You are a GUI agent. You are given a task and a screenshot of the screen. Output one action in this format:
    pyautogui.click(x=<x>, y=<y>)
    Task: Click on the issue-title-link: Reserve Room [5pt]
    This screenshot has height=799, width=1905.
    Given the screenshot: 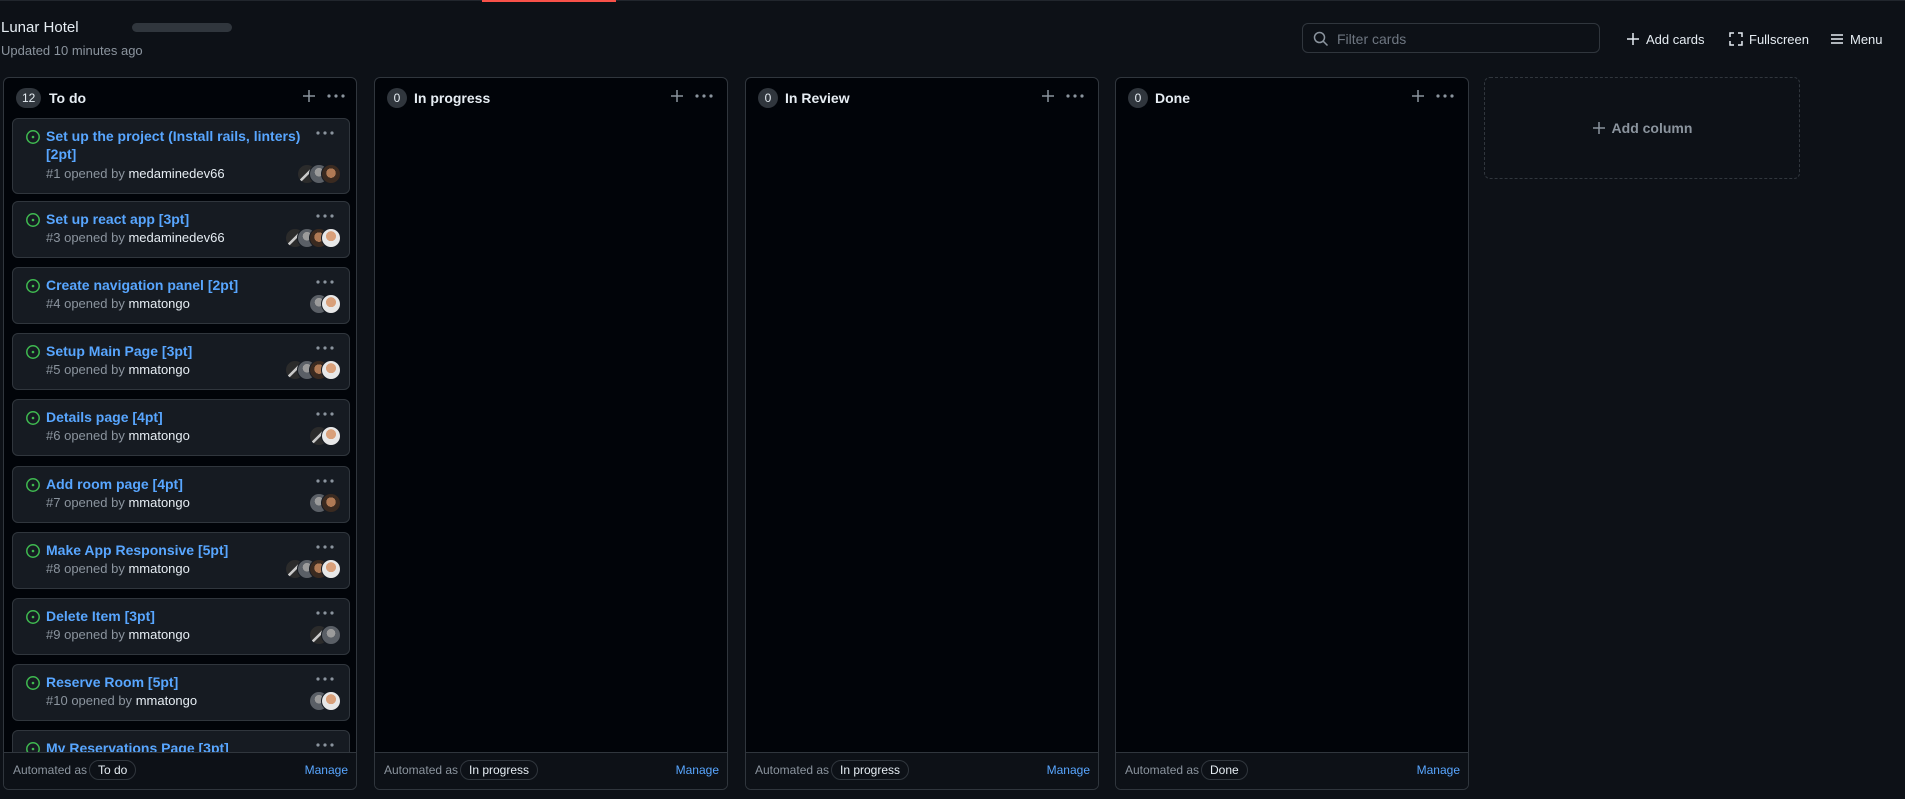 What is the action you would take?
    pyautogui.click(x=176, y=682)
    